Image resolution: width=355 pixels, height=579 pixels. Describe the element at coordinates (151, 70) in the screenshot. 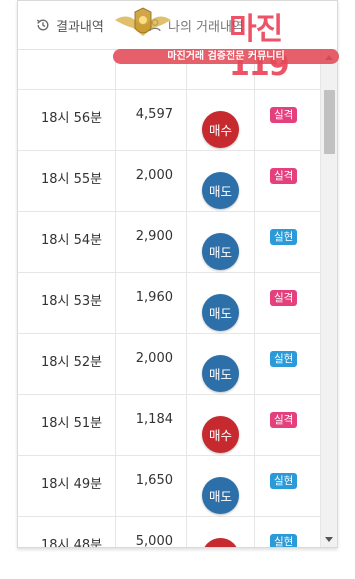

I see `quantity-cell` at that location.